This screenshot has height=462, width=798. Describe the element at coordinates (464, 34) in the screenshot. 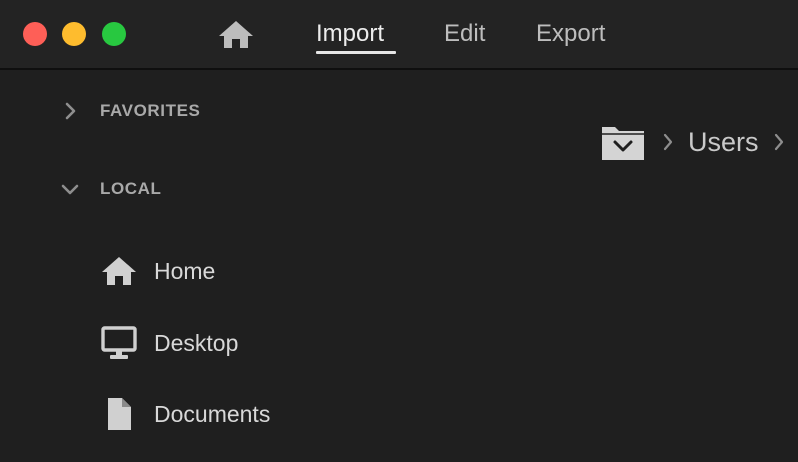

I see `tab-edit: Edit` at that location.